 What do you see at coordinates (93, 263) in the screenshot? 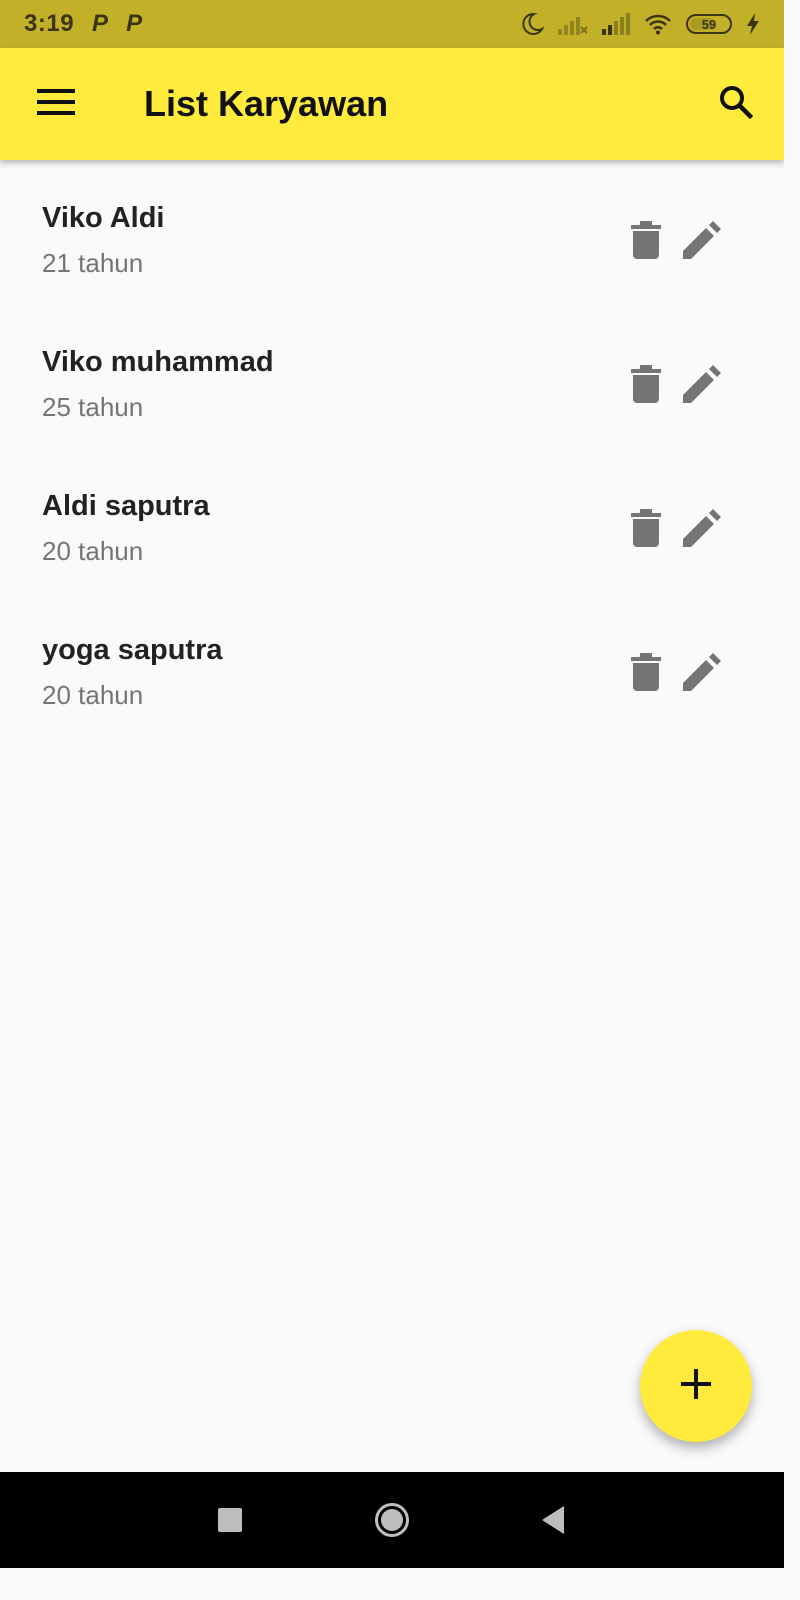
I see `employee-age: 21 tahun` at bounding box center [93, 263].